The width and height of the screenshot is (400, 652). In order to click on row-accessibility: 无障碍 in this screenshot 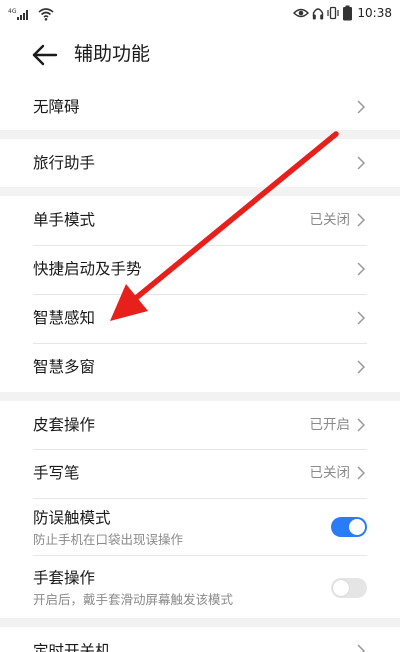, I will do `click(200, 107)`.